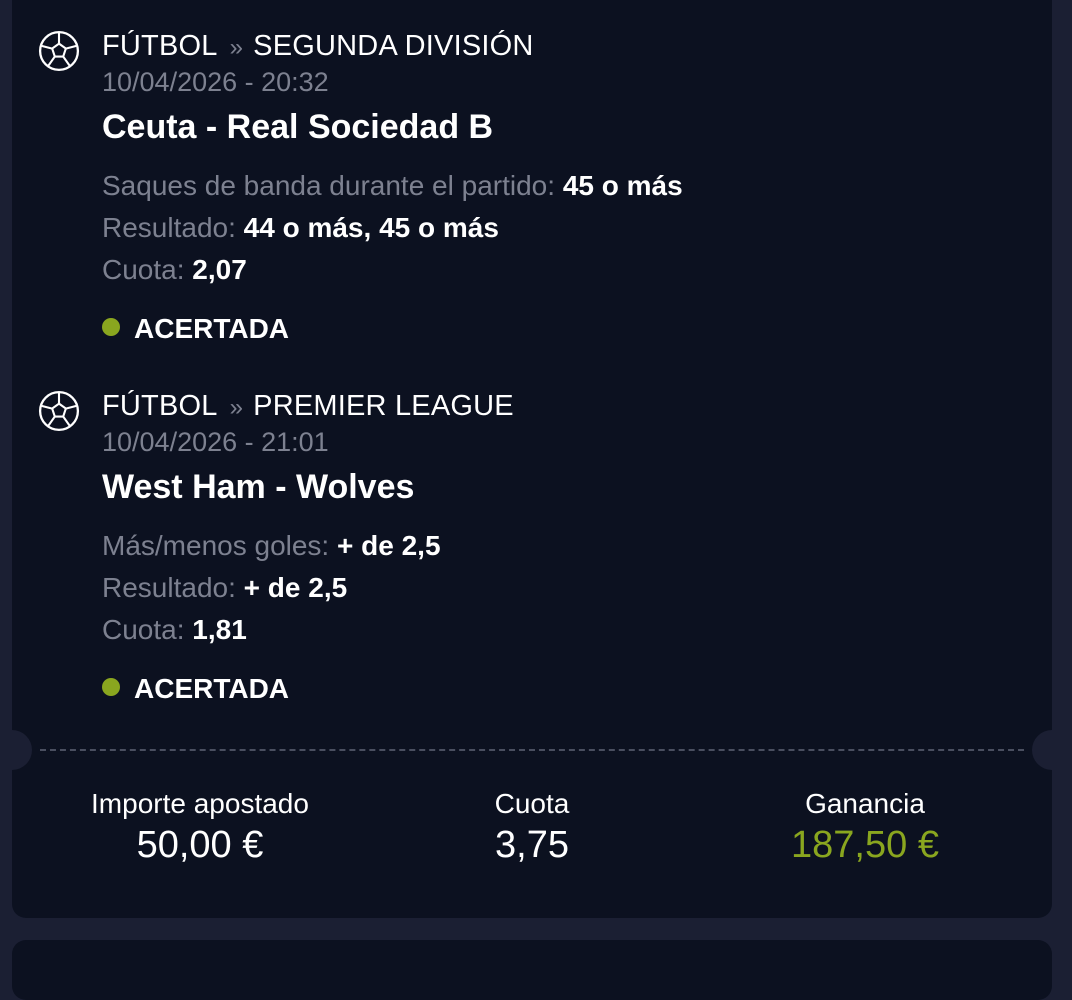  I want to click on market-value: + de 2,5, so click(389, 545).